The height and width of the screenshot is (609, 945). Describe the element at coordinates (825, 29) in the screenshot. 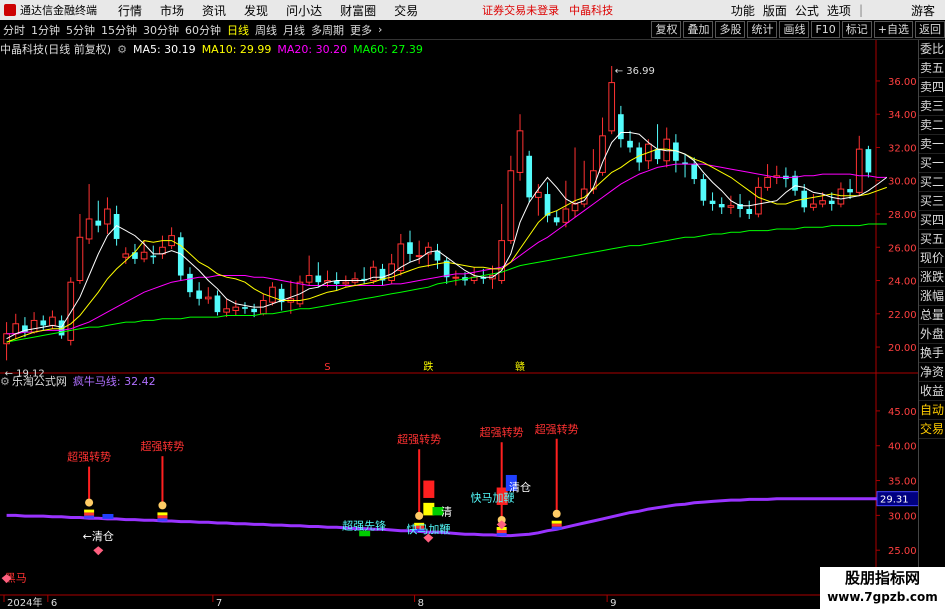

I see `tool-f10-button: F10` at that location.